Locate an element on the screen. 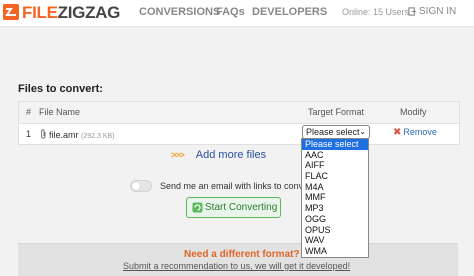 This screenshot has height=276, width=474. email-toggle is located at coordinates (141, 186).